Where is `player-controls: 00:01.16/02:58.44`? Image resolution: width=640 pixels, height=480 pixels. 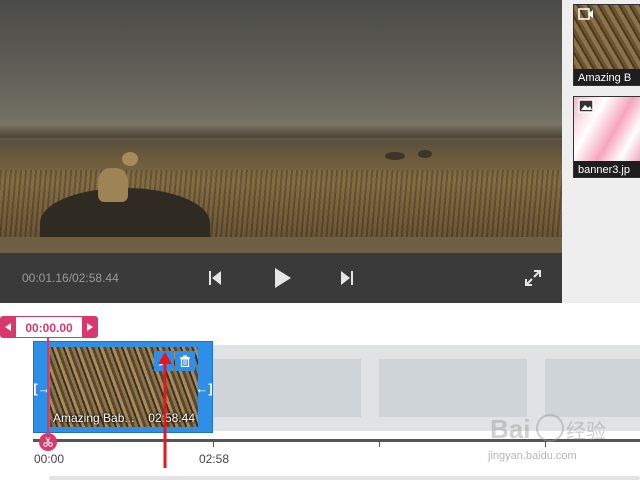 player-controls: 00:01.16/02:58.44 is located at coordinates (281, 278).